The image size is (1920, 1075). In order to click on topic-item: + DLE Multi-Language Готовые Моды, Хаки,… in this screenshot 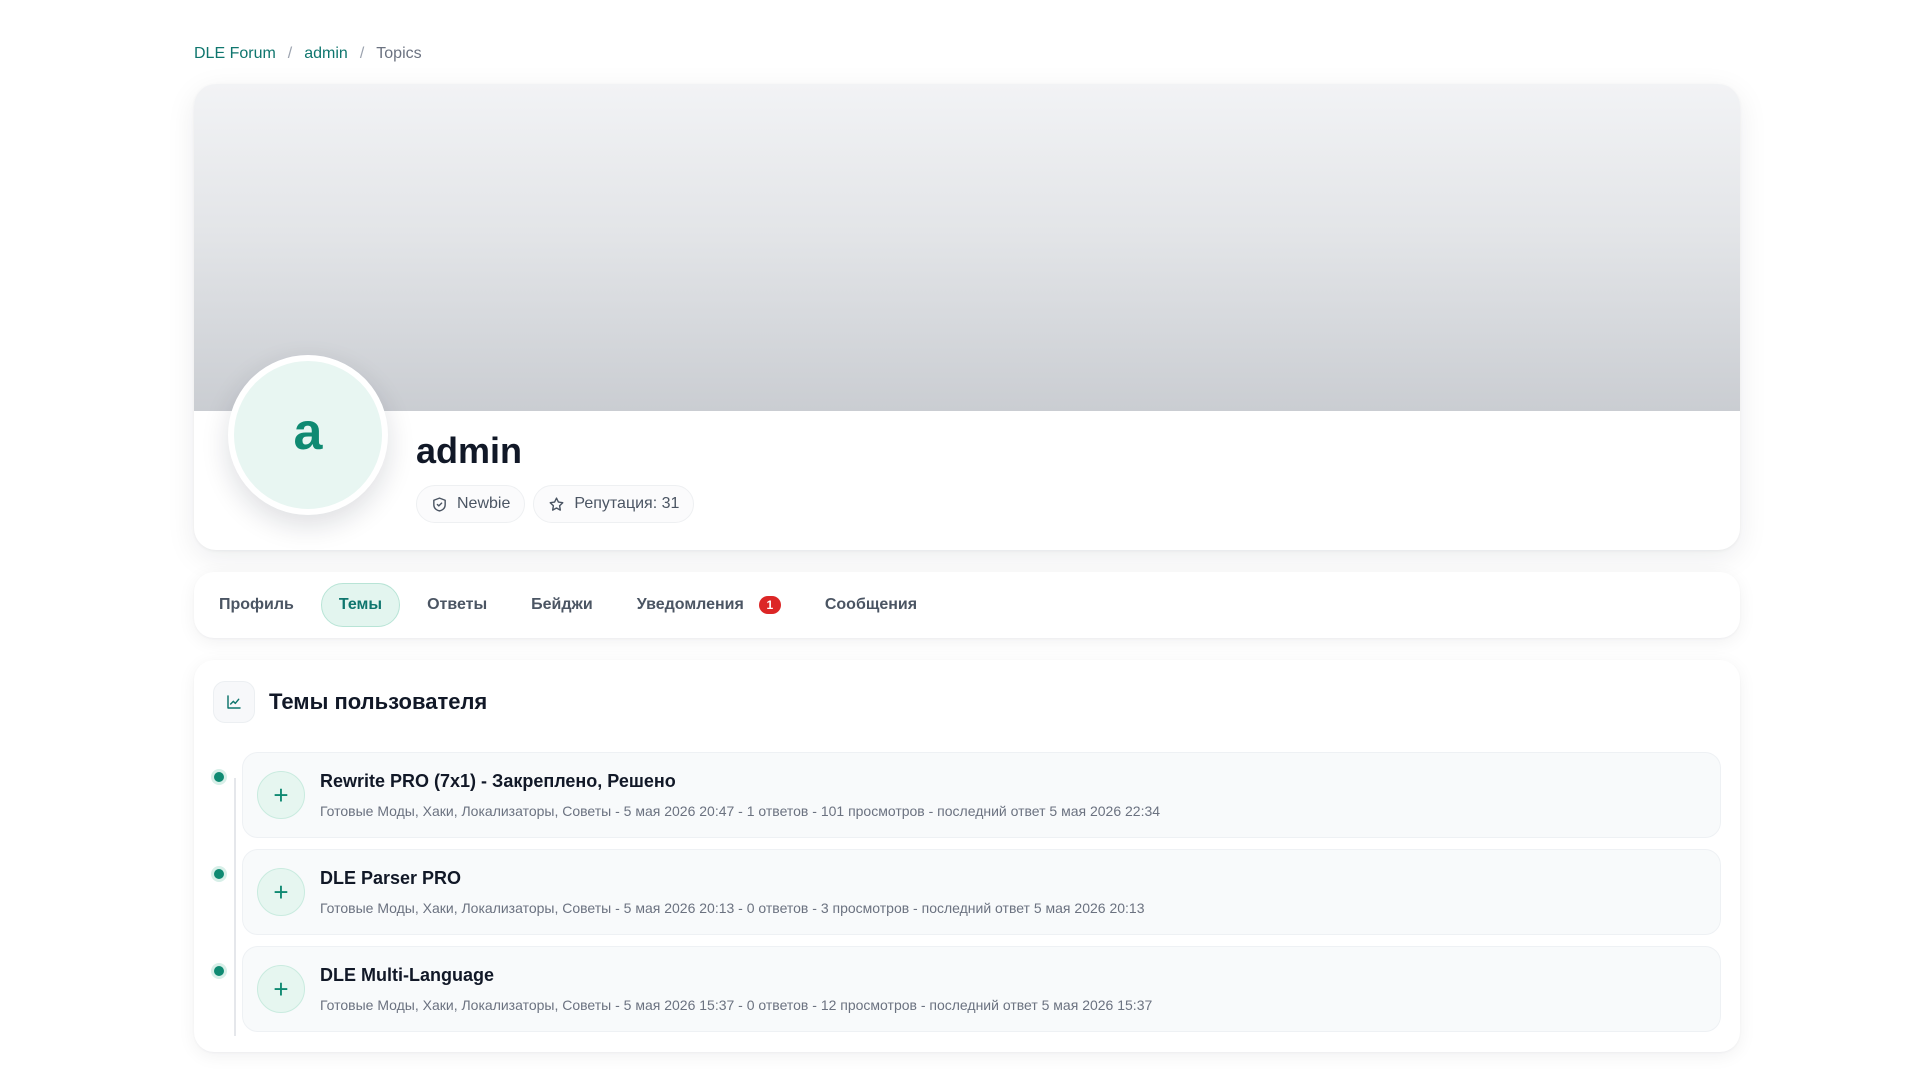, I will do `click(981, 989)`.